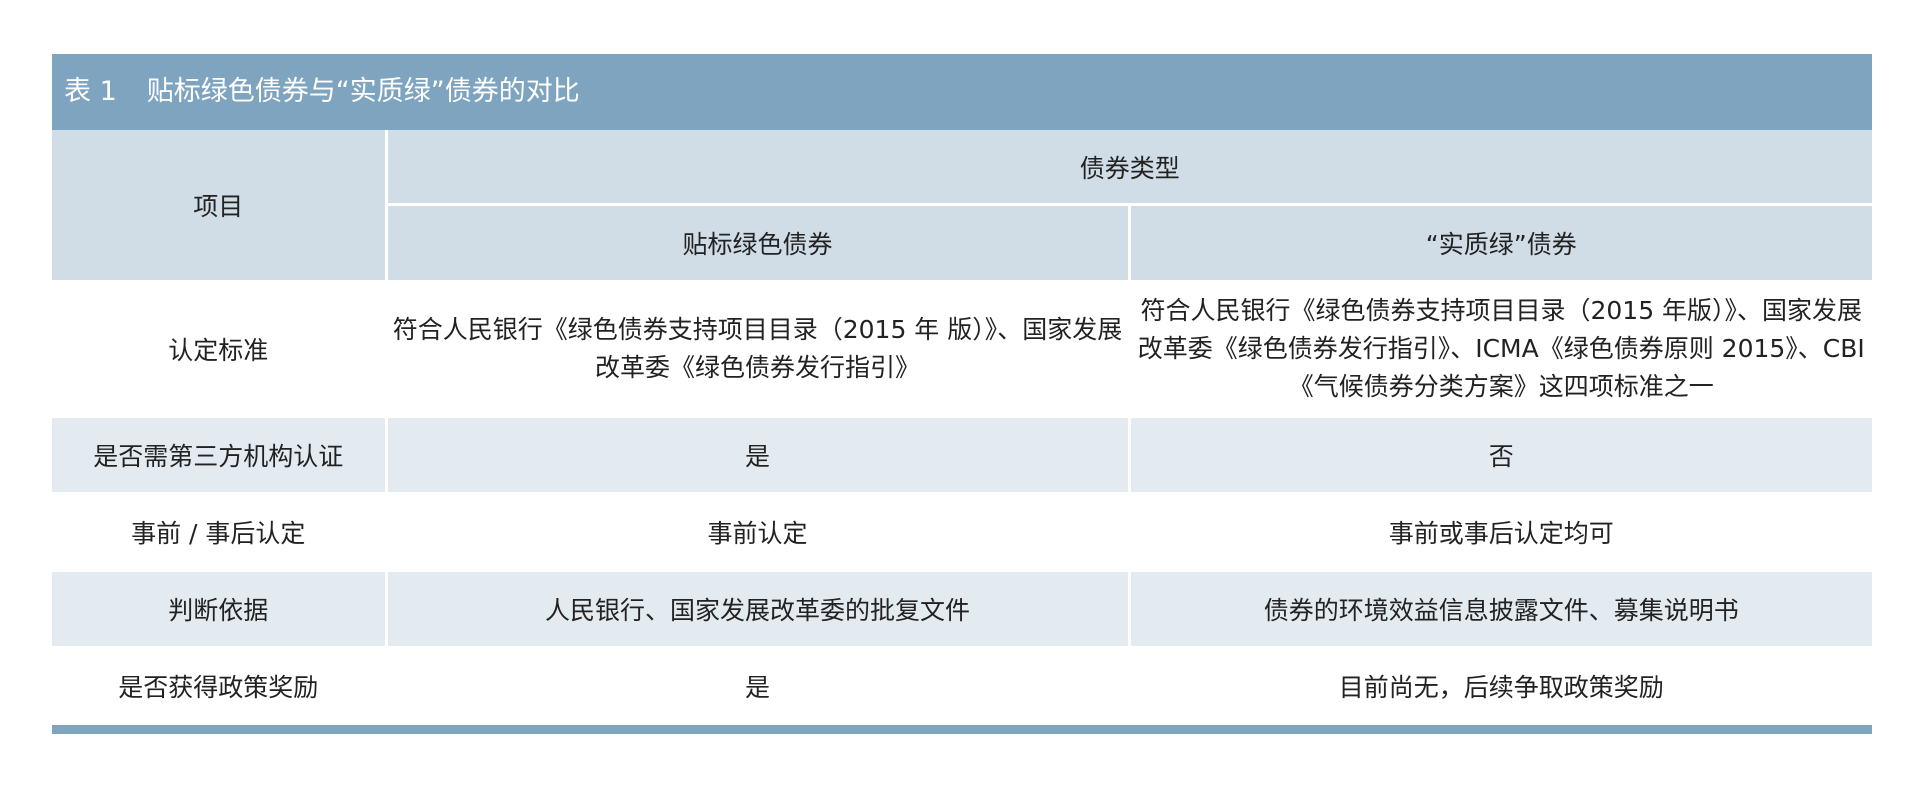 This screenshot has width=1911, height=801. Describe the element at coordinates (363, 91) in the screenshot. I see `table-title: 贴标绿色债券与“实质绿”债券的对比` at that location.